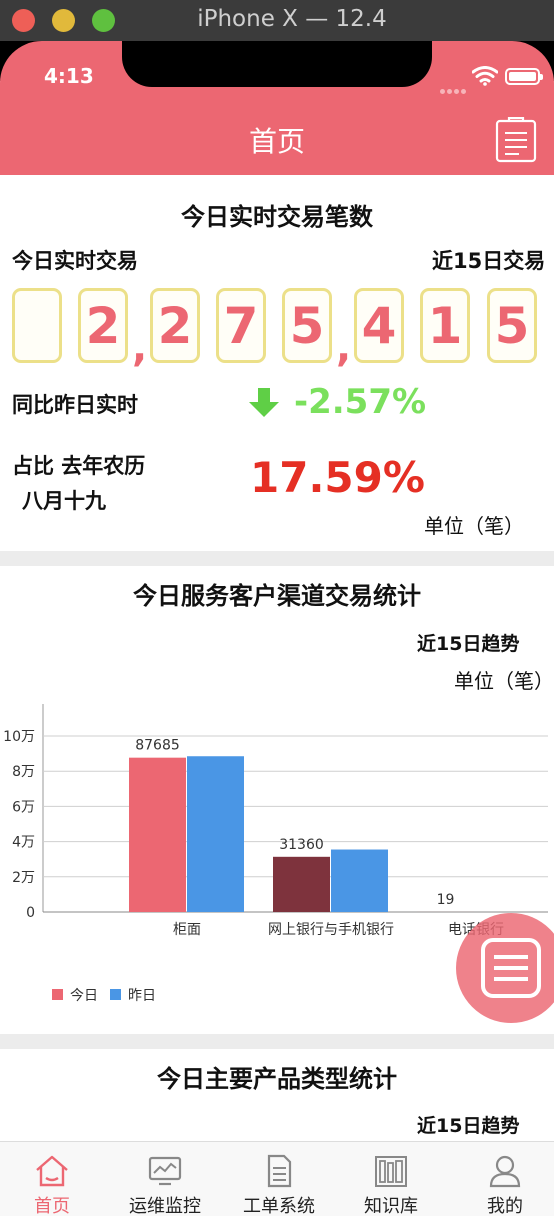 The image size is (554, 1216). I want to click on realtime-today-label: 今日实时交易, so click(75, 261).